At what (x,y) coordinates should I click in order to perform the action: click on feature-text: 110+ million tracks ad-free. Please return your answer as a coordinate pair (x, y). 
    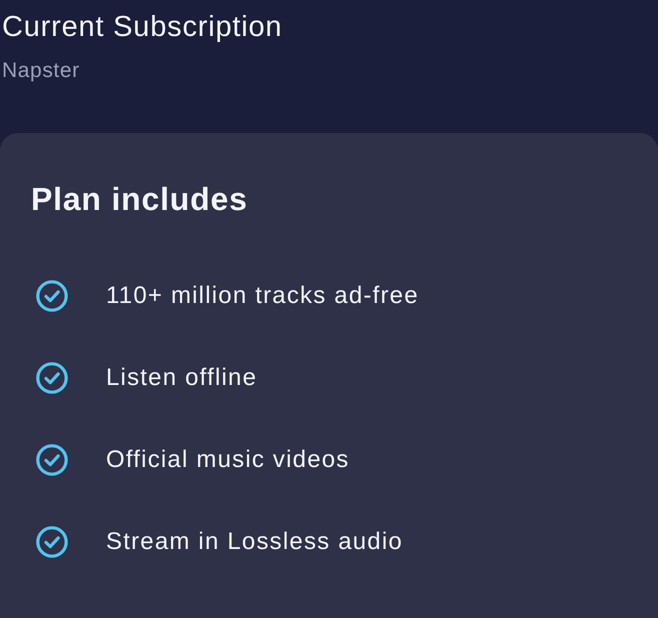
    Looking at the image, I should click on (262, 296).